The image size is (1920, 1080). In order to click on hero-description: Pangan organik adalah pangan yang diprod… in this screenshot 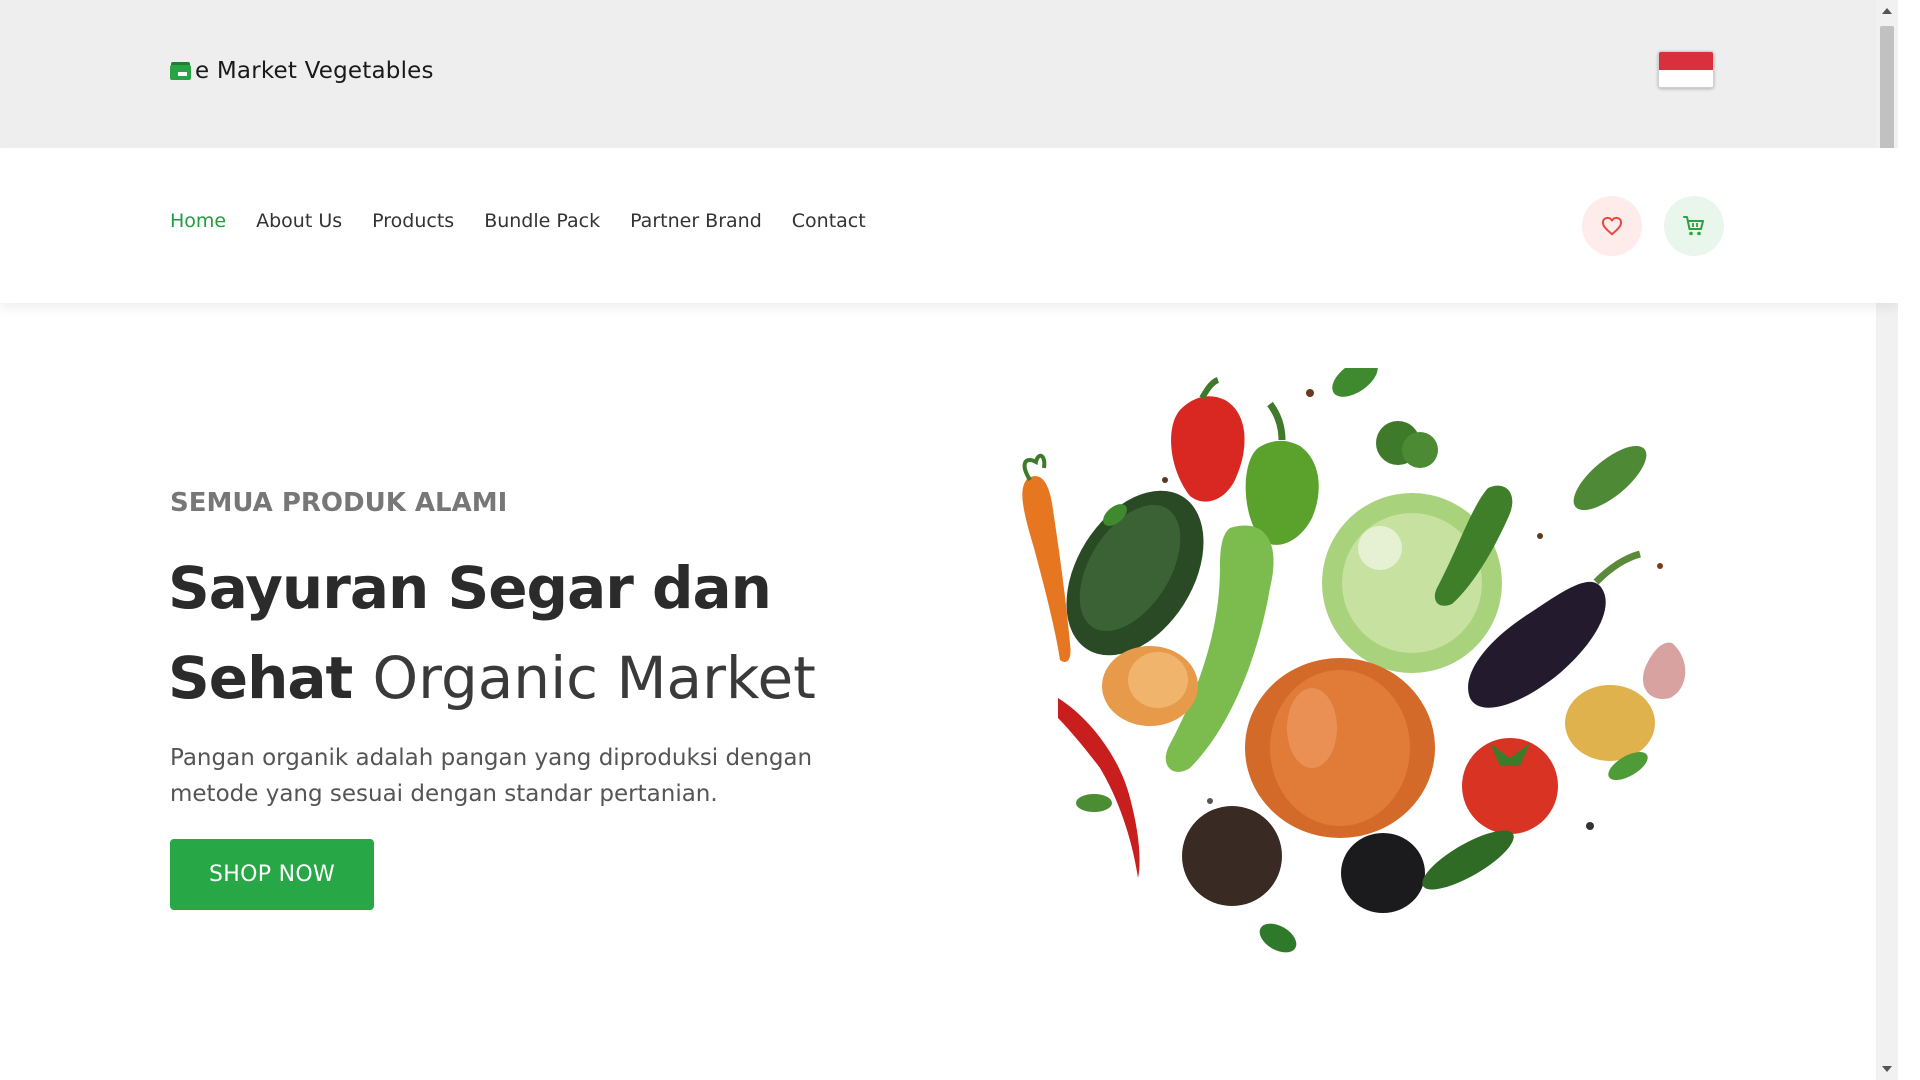, I will do `click(491, 776)`.